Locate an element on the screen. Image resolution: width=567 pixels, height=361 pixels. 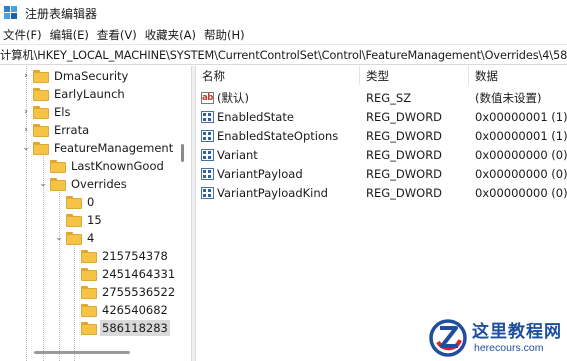
site-watermark: 这里教程网 herecours.com is located at coordinates (494, 338).